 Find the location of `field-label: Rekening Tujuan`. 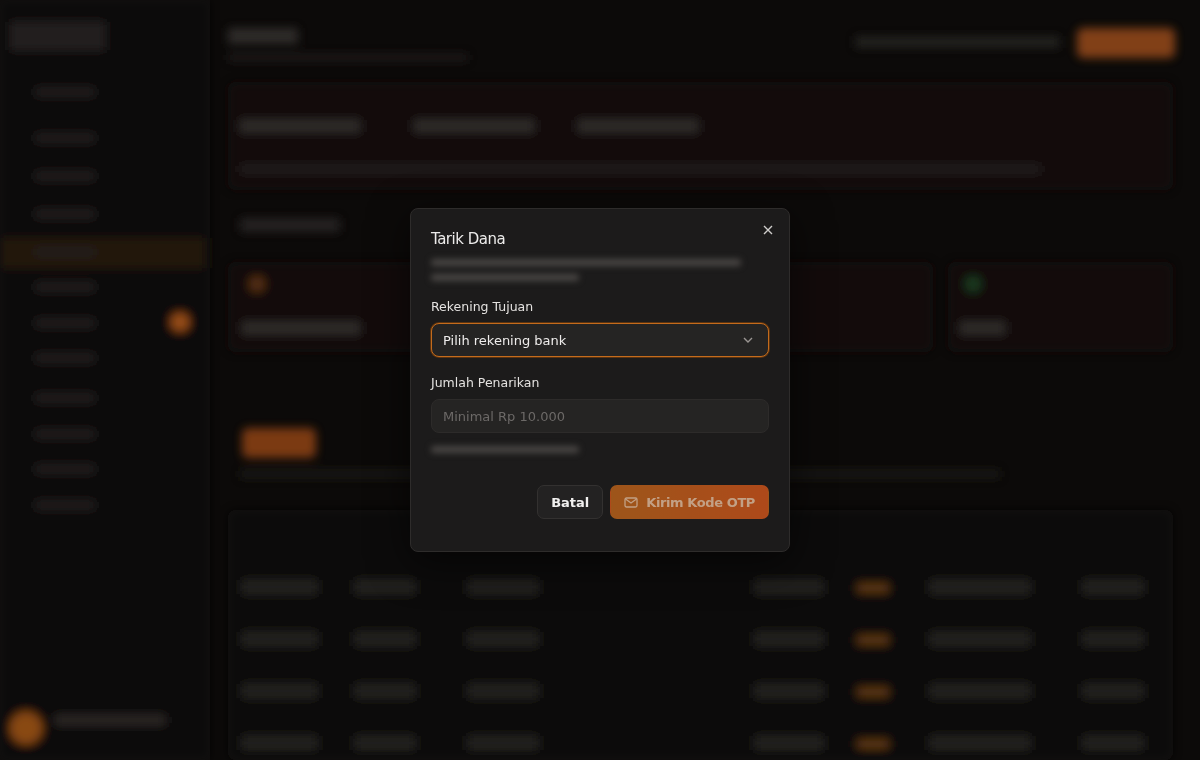

field-label: Rekening Tujuan is located at coordinates (483, 306).